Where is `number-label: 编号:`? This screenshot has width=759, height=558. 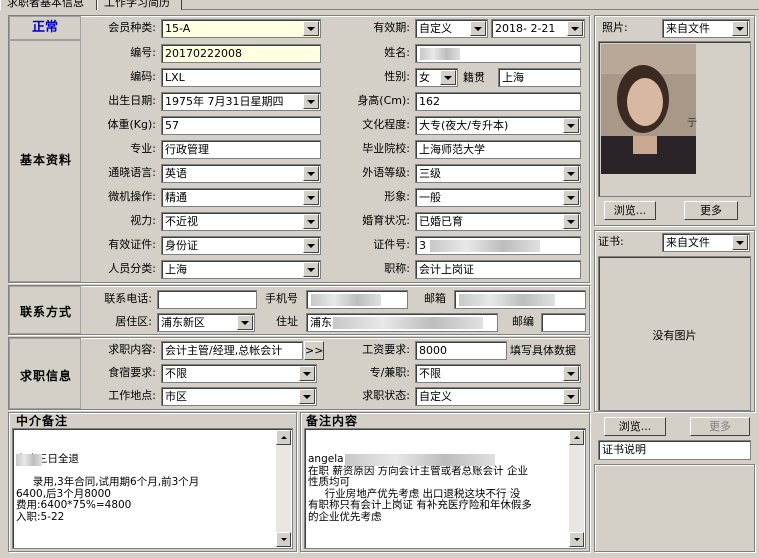 number-label: 编号: is located at coordinates (143, 52).